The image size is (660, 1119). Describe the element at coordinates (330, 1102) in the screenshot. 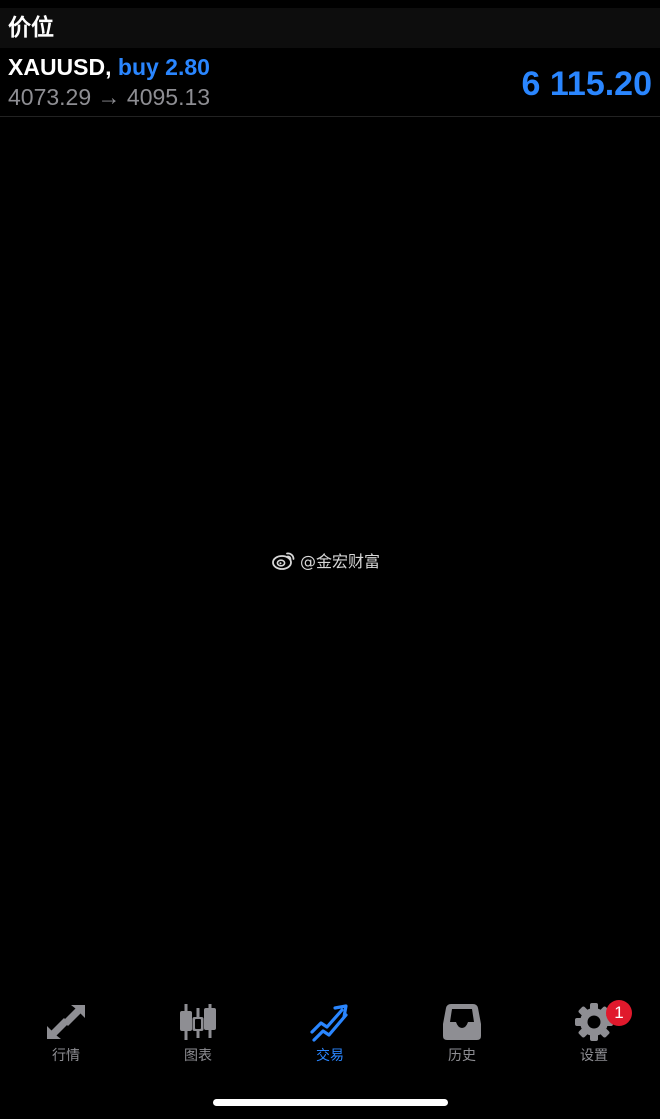

I see `home-indicator` at that location.